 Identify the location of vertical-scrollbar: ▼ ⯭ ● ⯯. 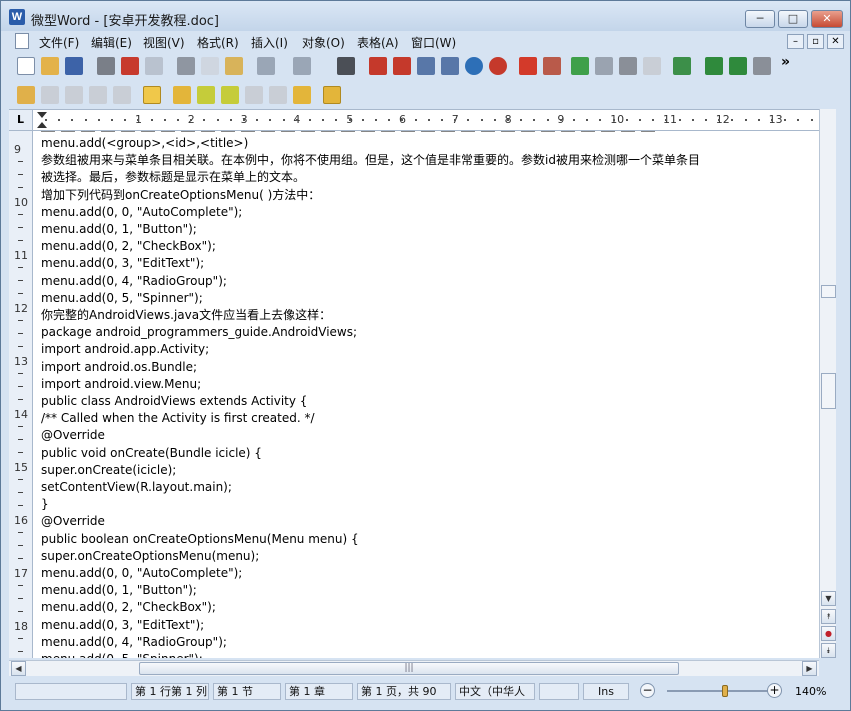
(827, 383).